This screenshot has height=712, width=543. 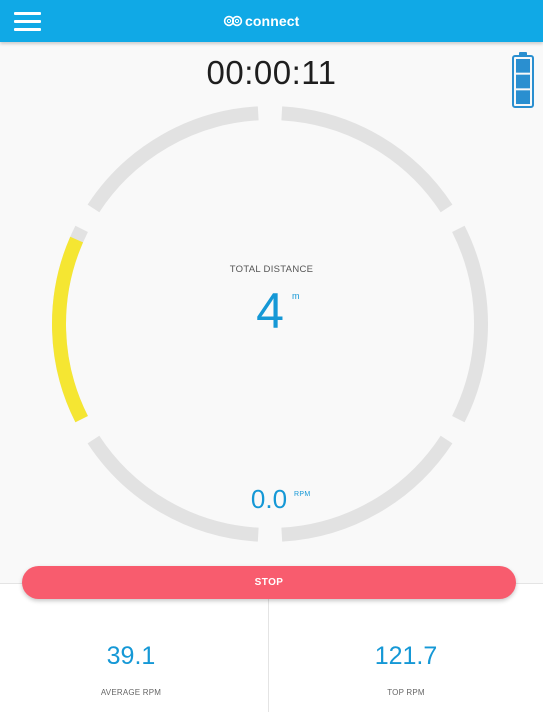 I want to click on current-rpm-value: 0.0, so click(x=269, y=499).